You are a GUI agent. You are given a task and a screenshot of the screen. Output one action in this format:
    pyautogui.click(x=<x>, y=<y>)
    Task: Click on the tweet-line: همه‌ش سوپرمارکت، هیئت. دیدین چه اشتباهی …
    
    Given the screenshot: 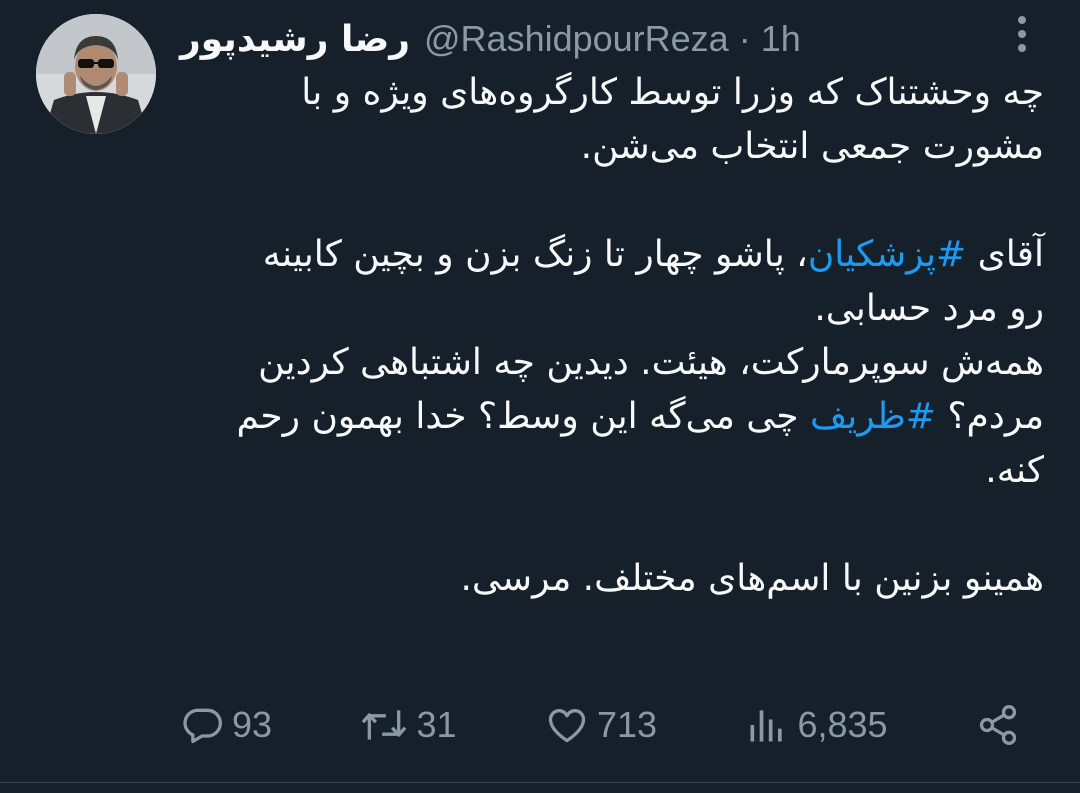 What is the action you would take?
    pyautogui.click(x=651, y=362)
    